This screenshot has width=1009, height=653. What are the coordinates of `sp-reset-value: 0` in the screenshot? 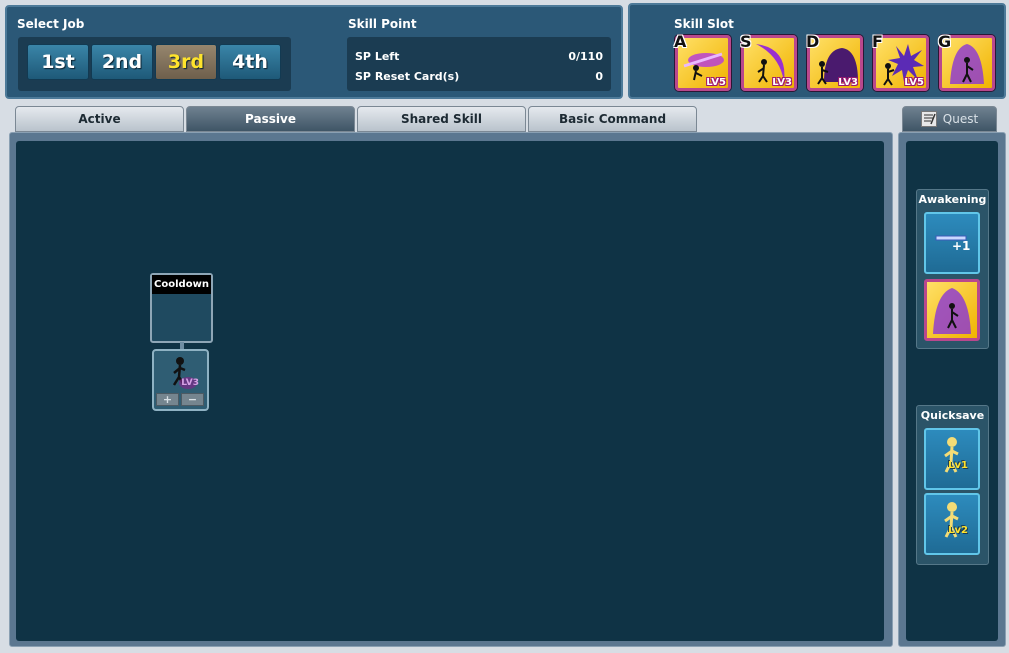 It's located at (599, 76).